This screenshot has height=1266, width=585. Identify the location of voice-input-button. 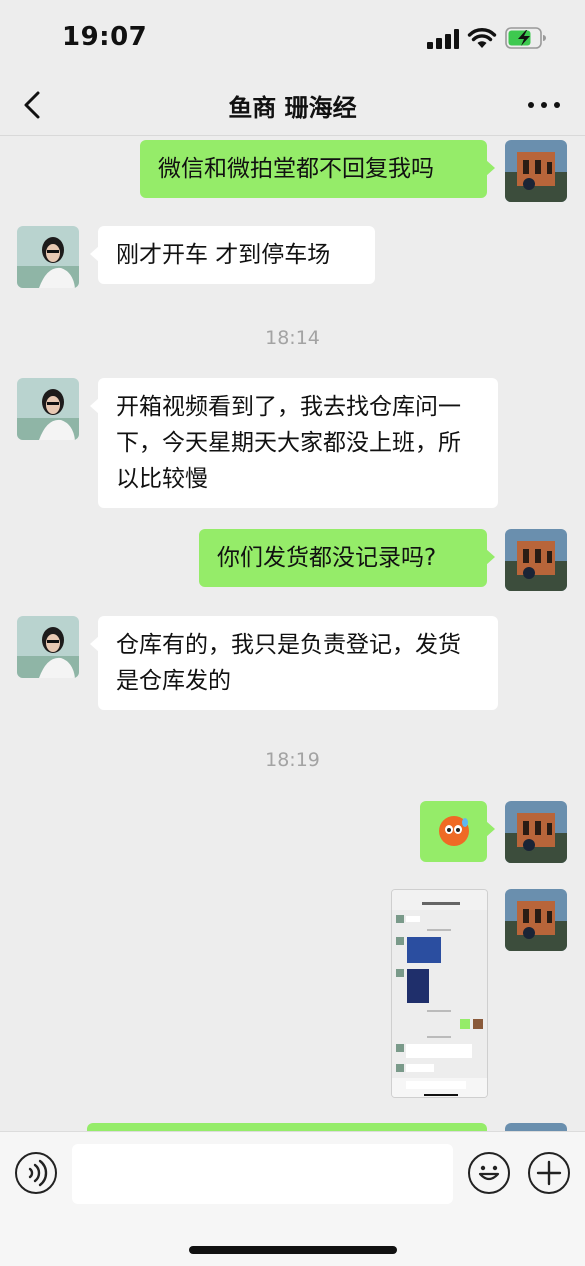
(36, 1173).